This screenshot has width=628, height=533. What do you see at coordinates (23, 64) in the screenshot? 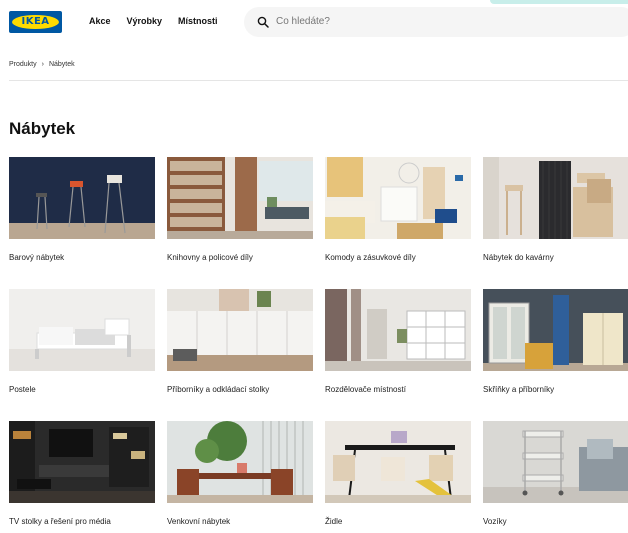
I see `breadcrumb-products: Produkty` at bounding box center [23, 64].